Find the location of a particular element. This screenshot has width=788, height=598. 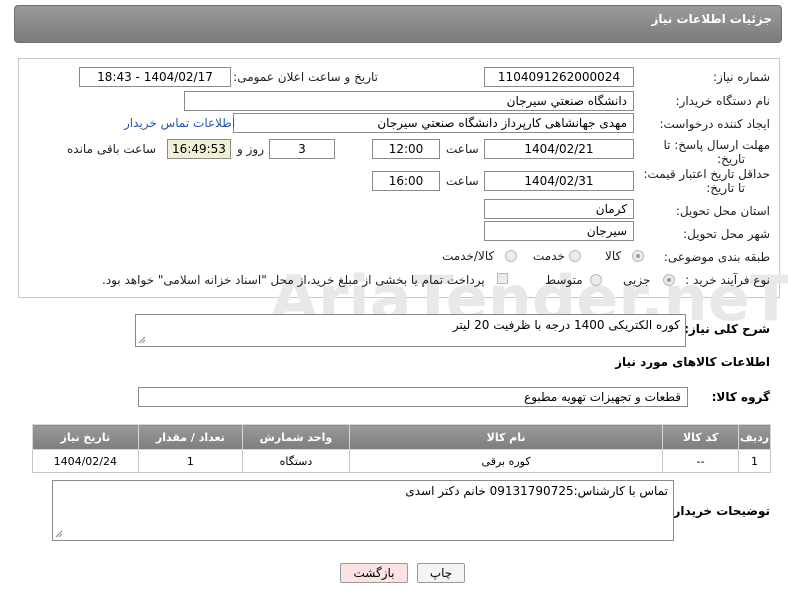

buyer-org-field: دانشگاه صنعتي سيرجان is located at coordinates (409, 101).